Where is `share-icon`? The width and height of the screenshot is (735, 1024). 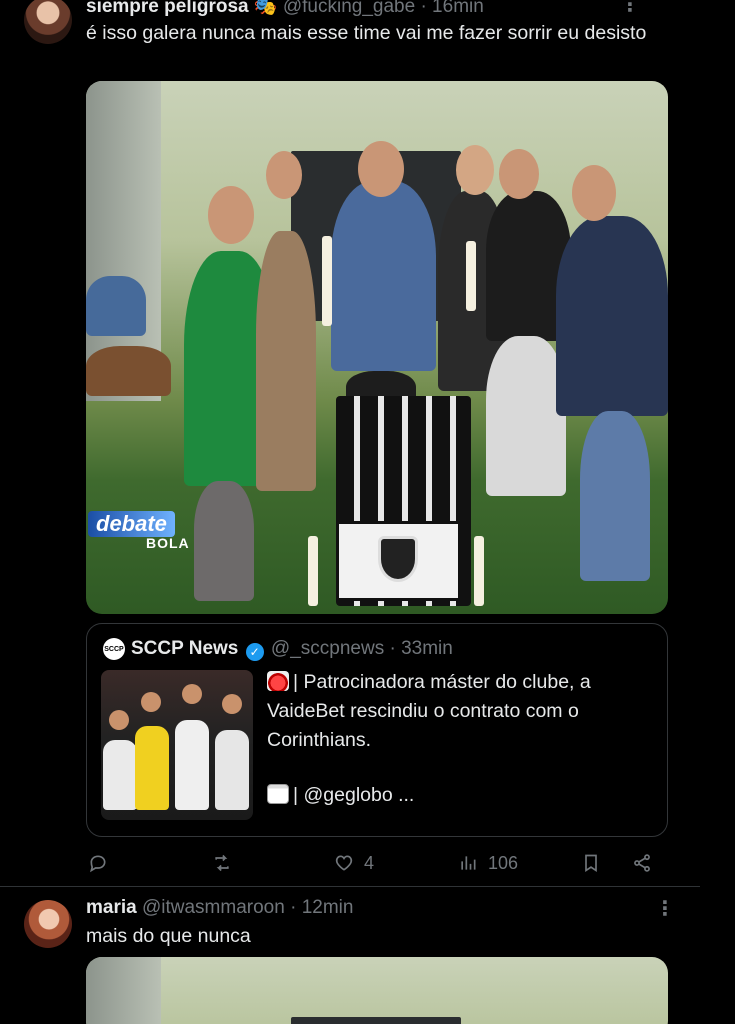 share-icon is located at coordinates (642, 863).